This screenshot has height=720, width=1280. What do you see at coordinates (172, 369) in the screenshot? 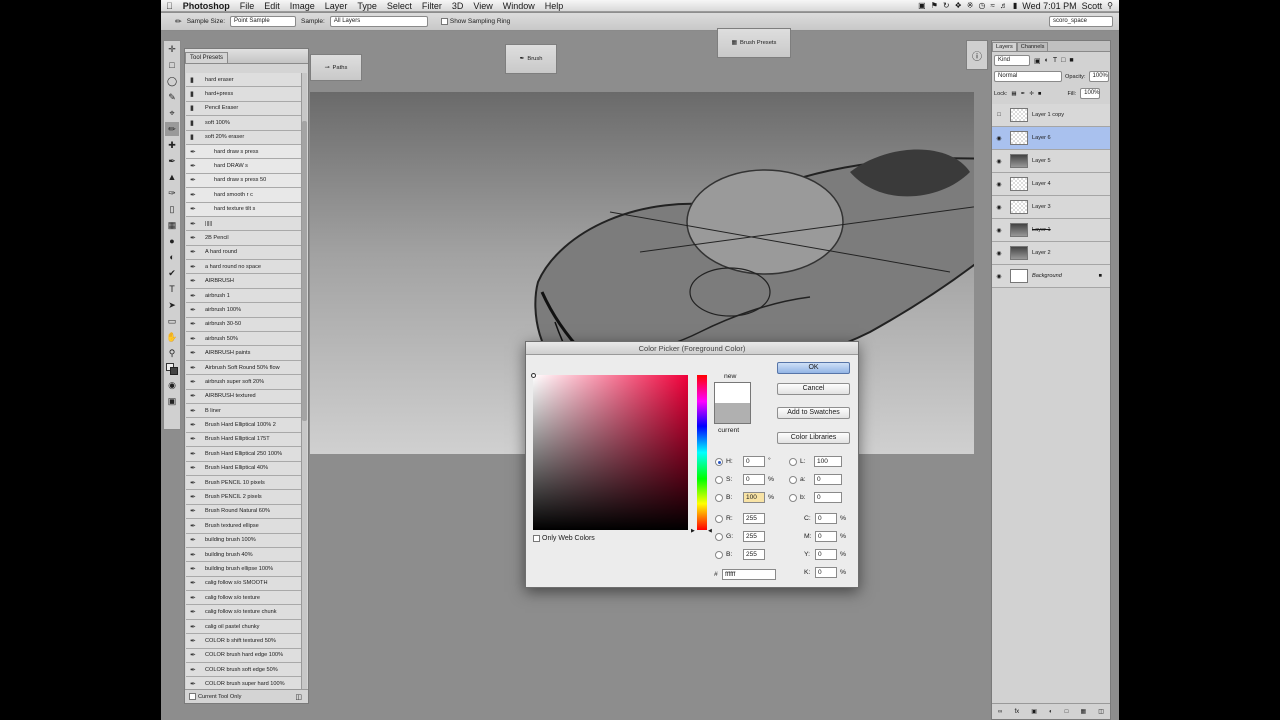
I see `color-swatches-icon` at bounding box center [172, 369].